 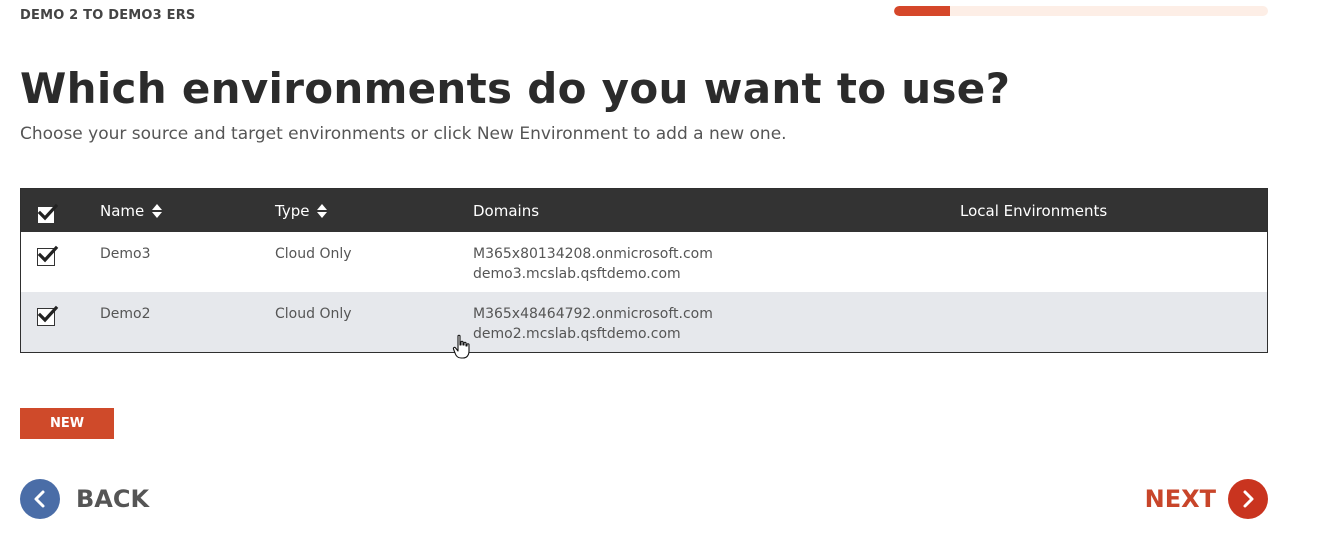 I want to click on column-header-local-label: Local Environments, so click(x=1034, y=210).